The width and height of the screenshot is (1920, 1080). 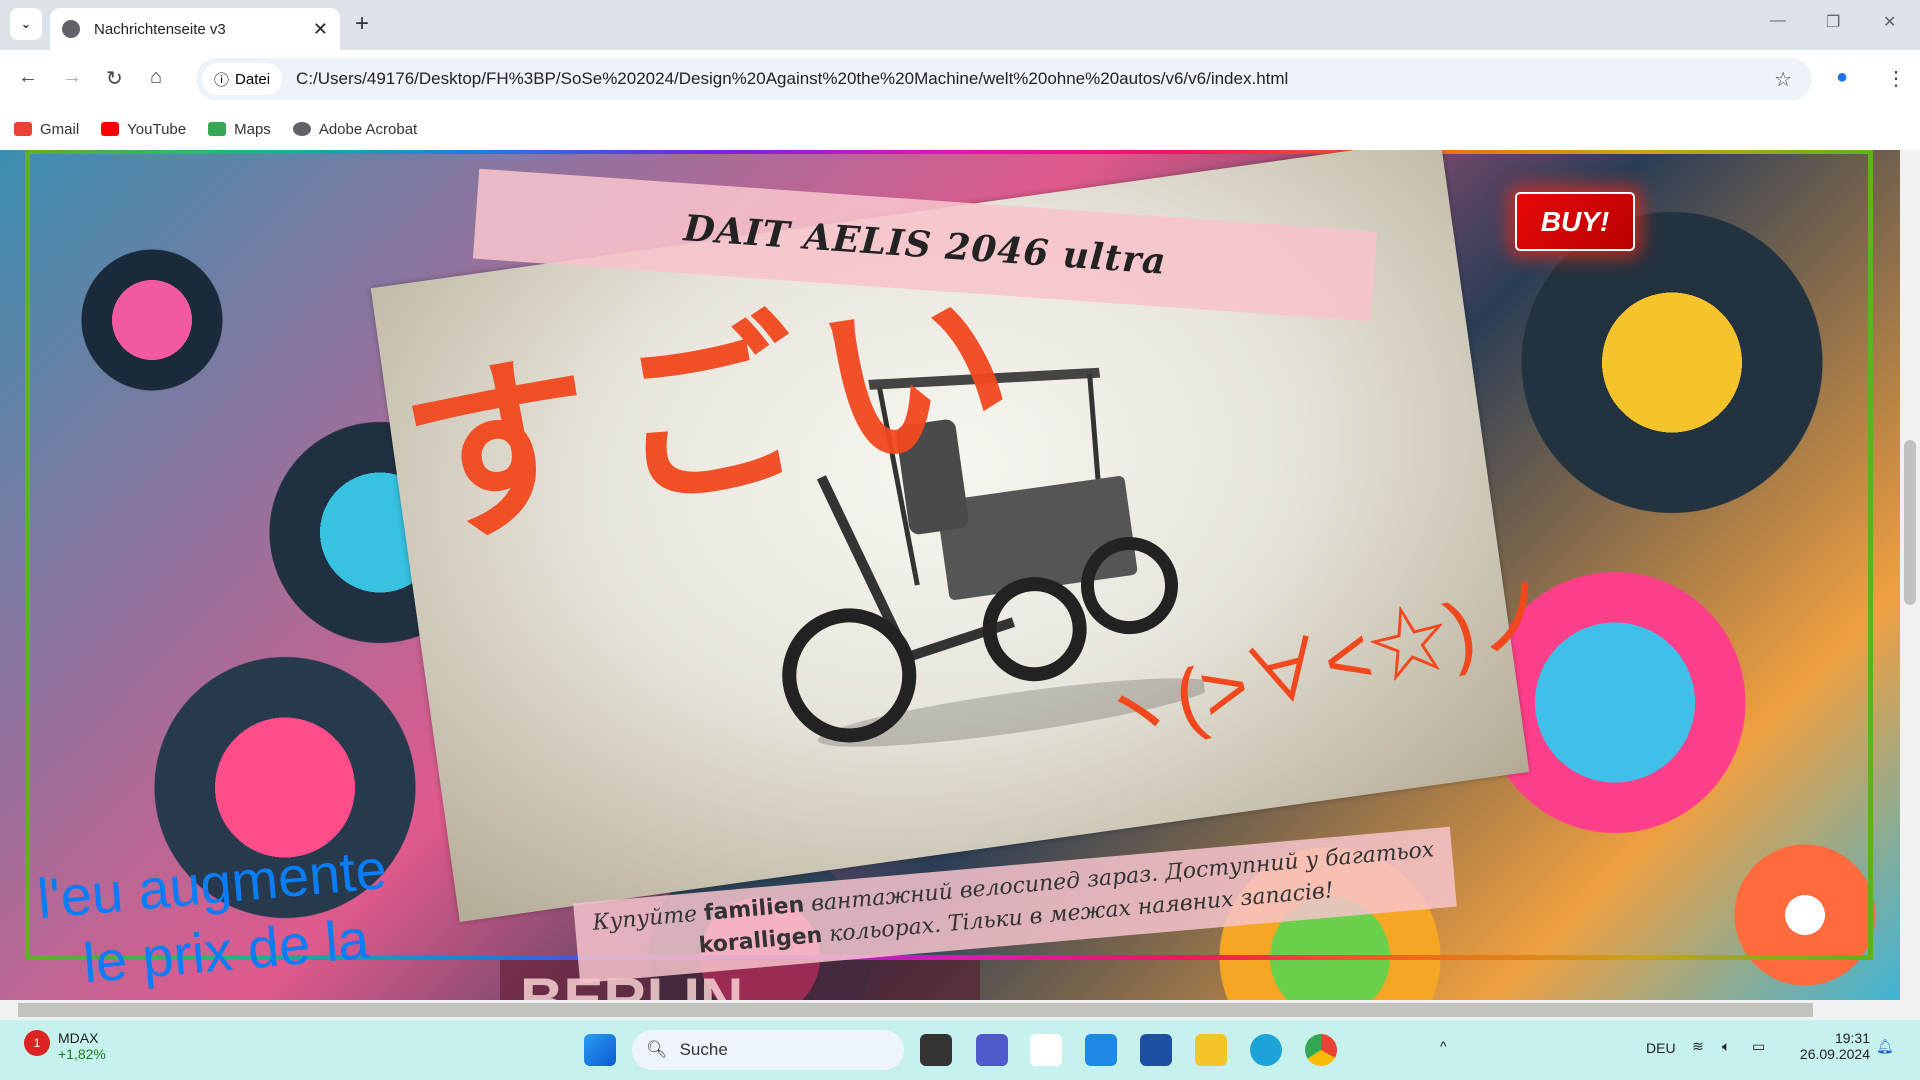 I want to click on task-view-icon, so click(x=936, y=1050).